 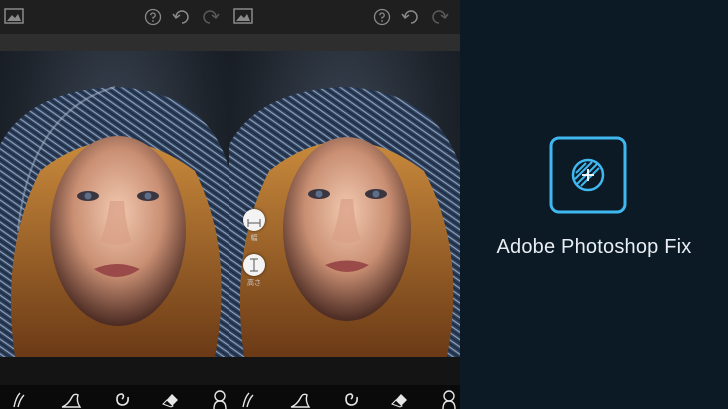 I want to click on height-arrows-icon, so click(x=254, y=267).